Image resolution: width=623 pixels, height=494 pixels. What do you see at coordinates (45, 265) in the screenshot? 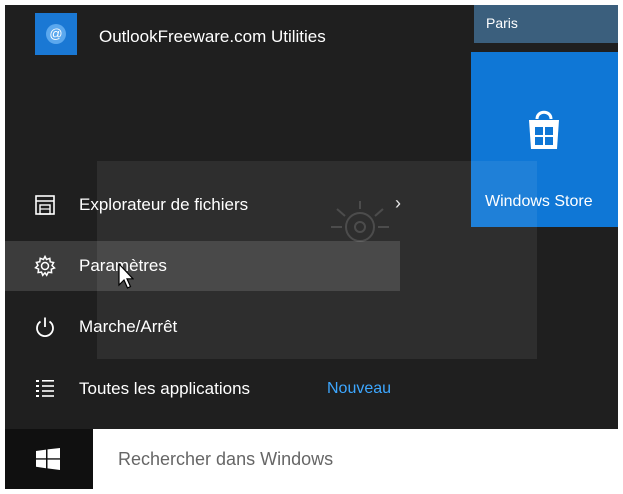
I see `gear-icon` at bounding box center [45, 265].